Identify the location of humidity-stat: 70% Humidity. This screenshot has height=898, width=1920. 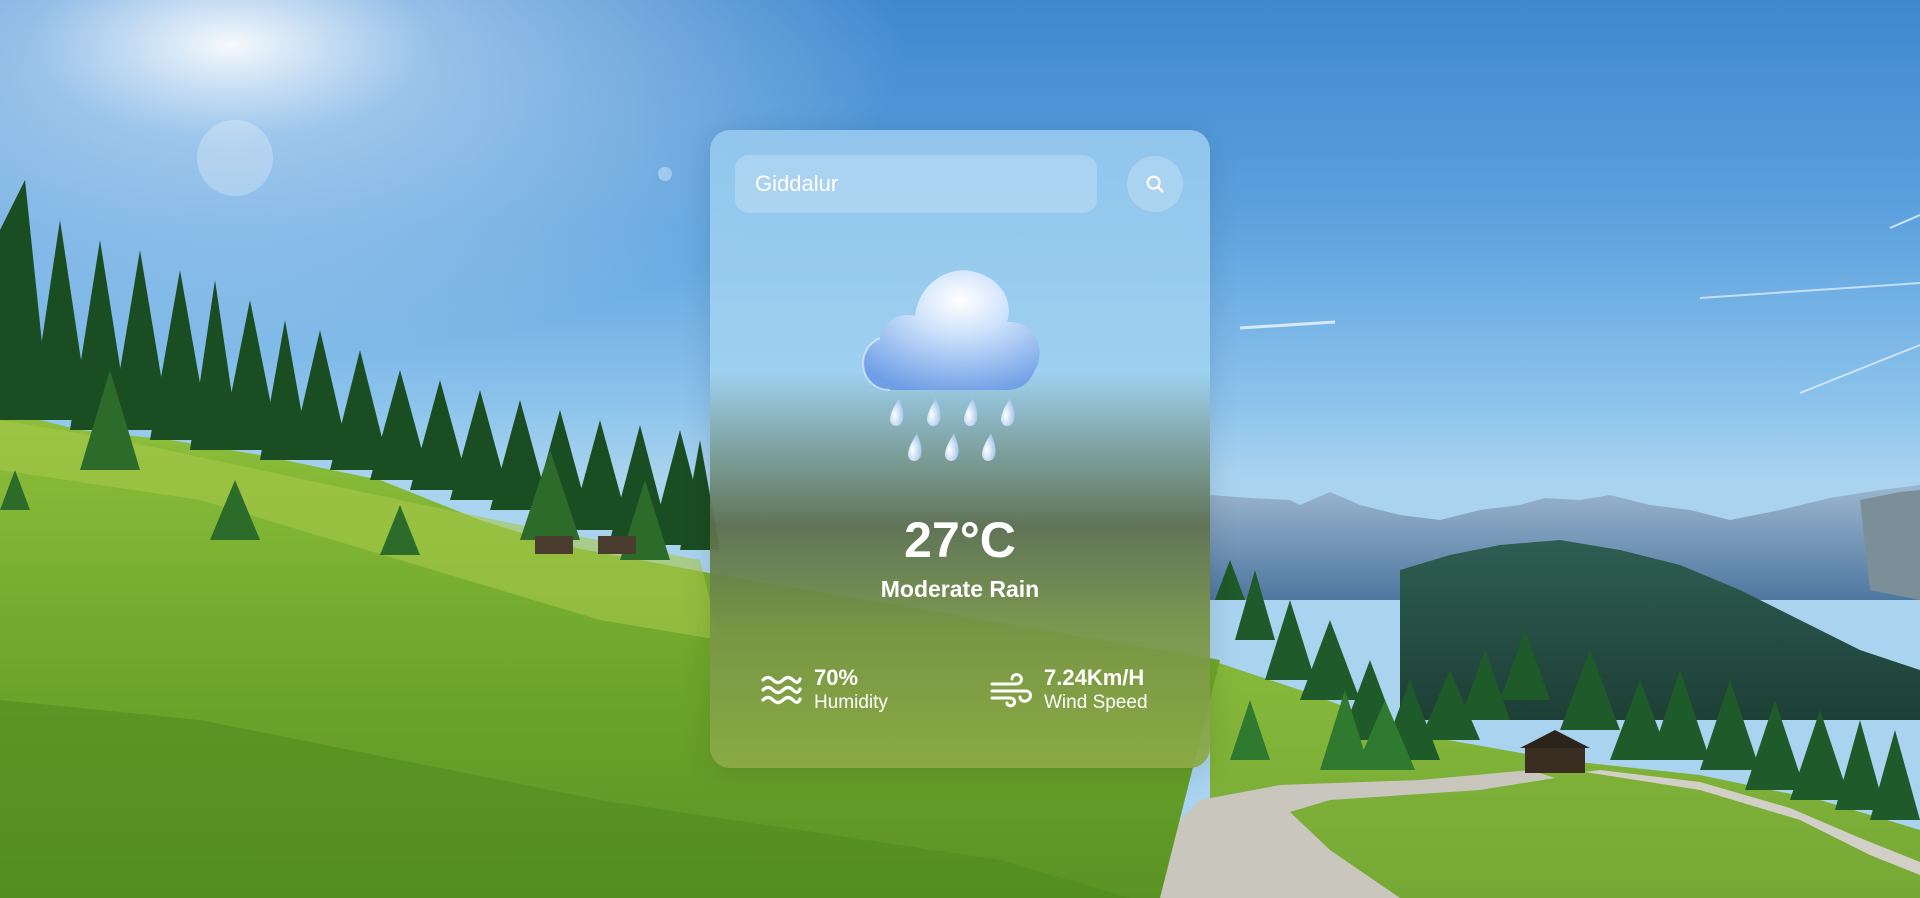
(824, 690).